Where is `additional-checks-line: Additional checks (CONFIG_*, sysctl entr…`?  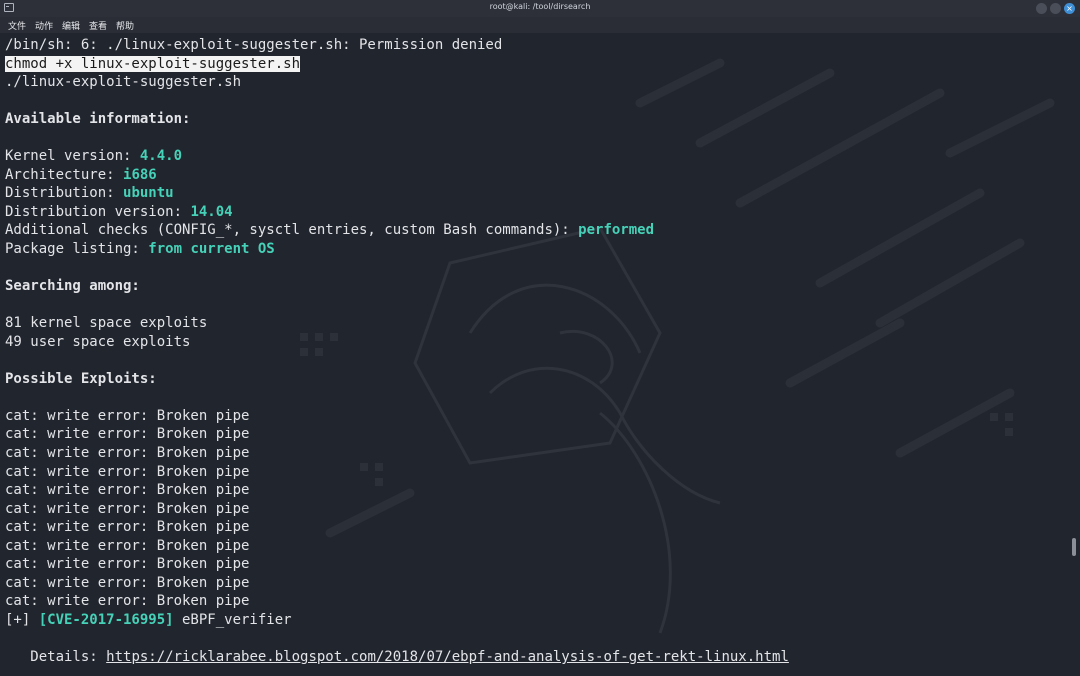 additional-checks-line: Additional checks (CONFIG_*, sysctl entr… is located at coordinates (397, 230).